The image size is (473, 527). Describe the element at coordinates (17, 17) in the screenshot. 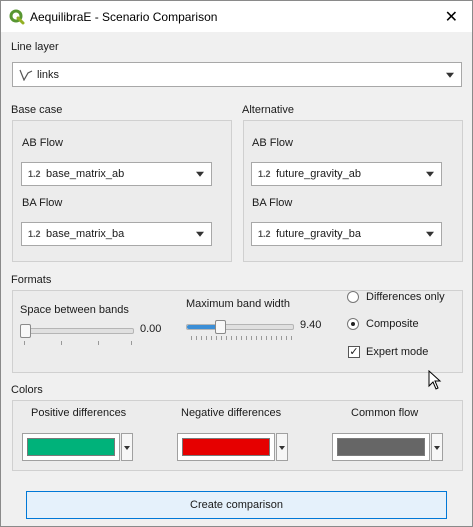

I see `qgis-logo-icon` at that location.